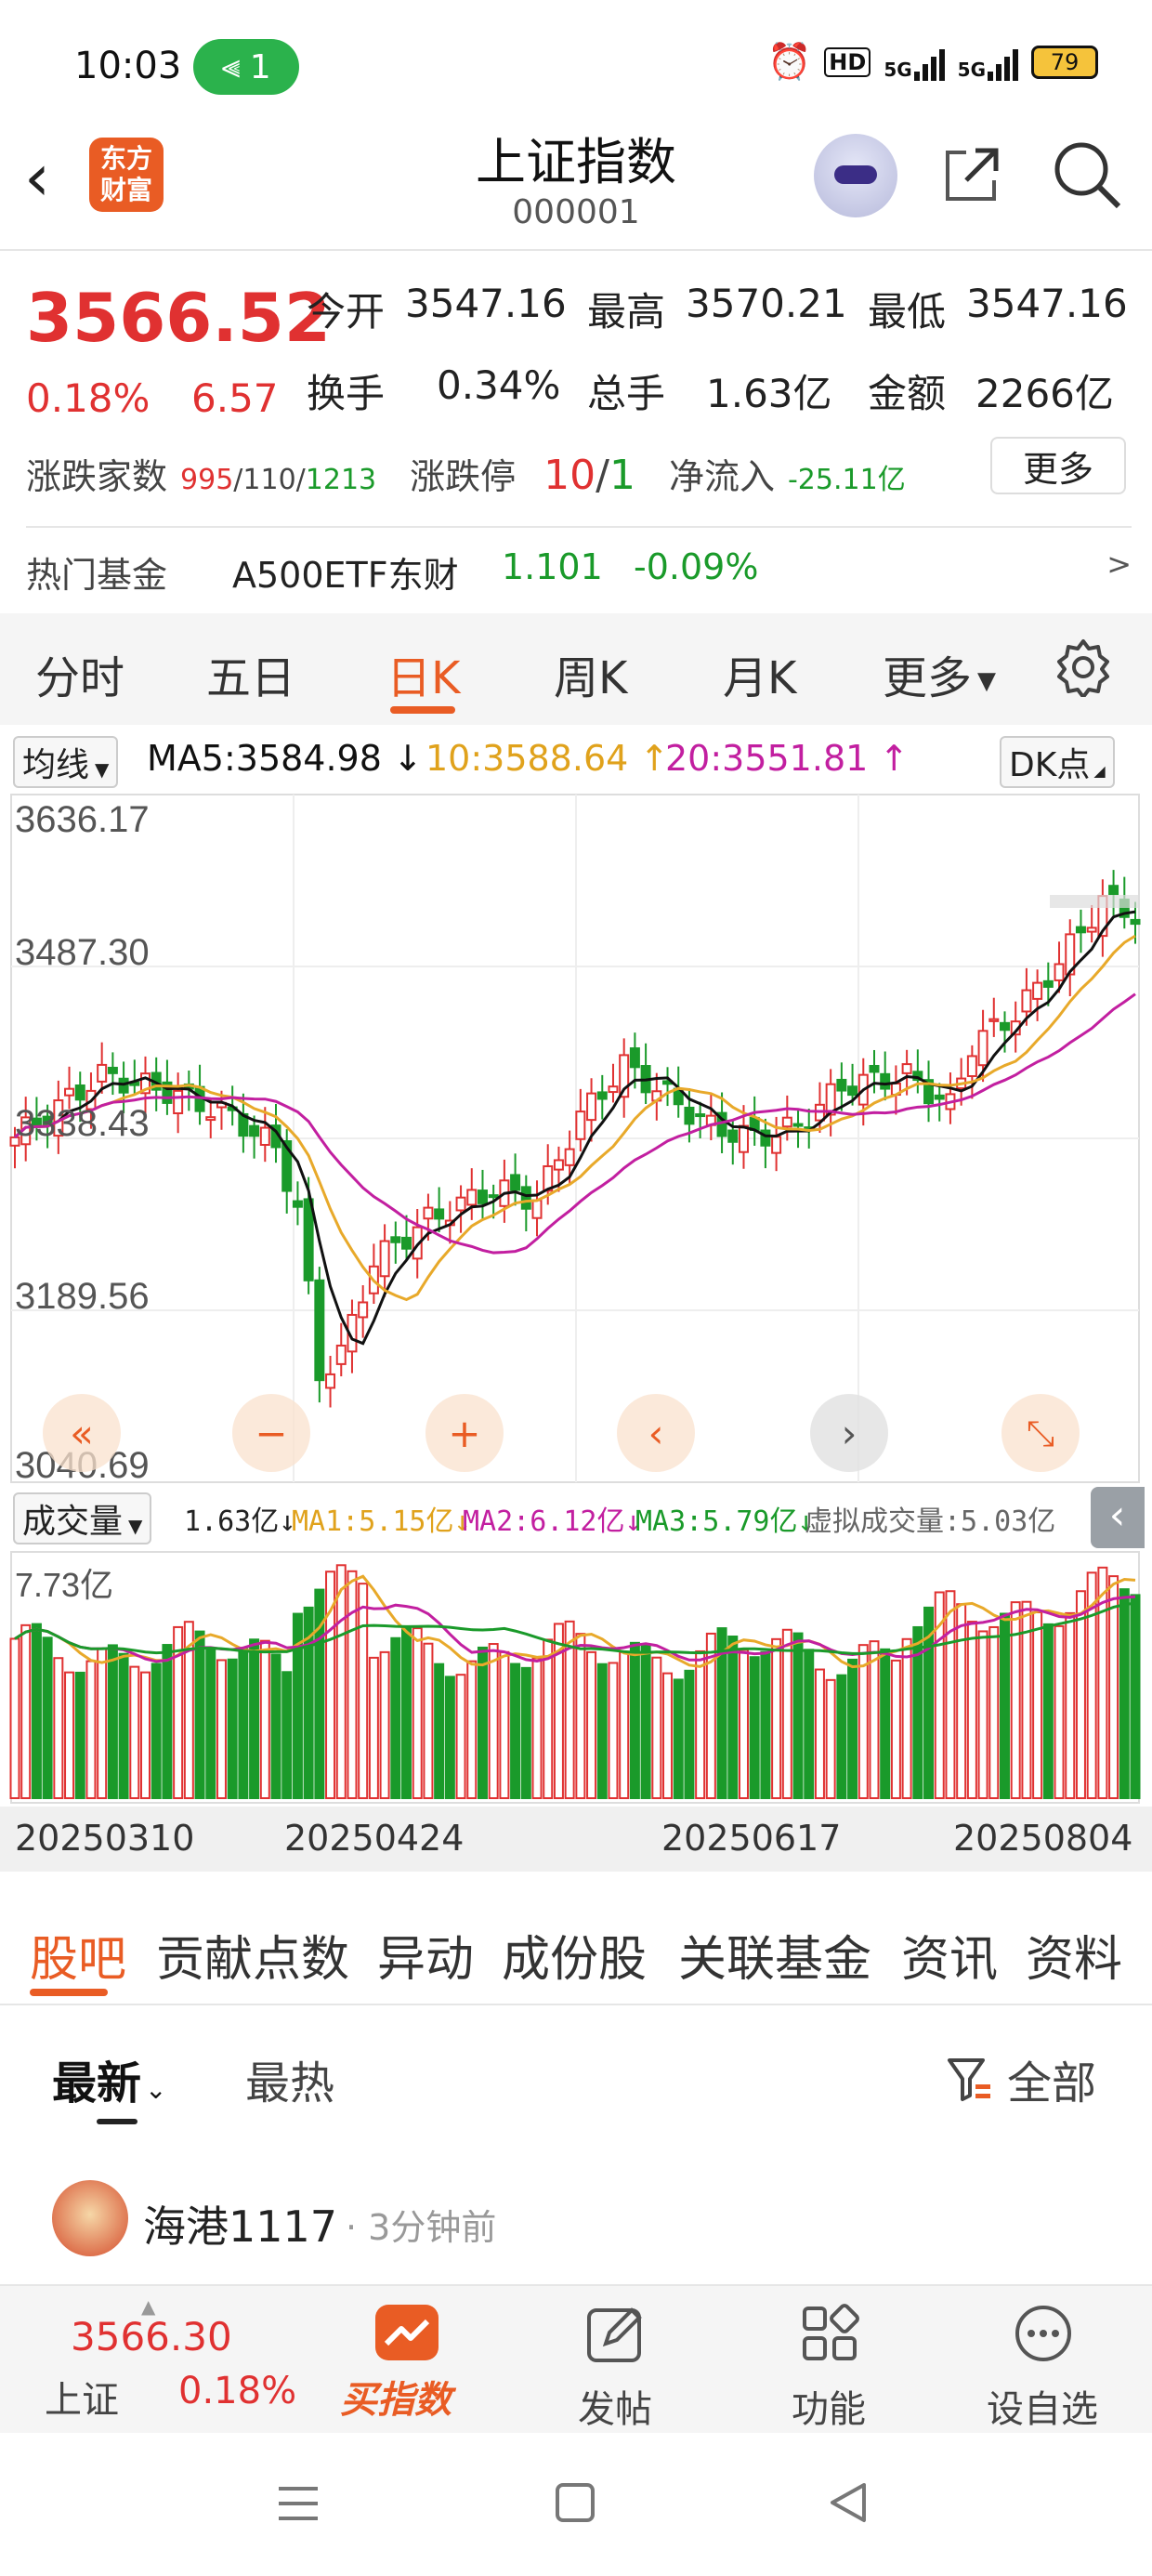 Image resolution: width=1152 pixels, height=2576 pixels. I want to click on virtual-volume: 虚拟成交量:5.03亿, so click(930, 1521).